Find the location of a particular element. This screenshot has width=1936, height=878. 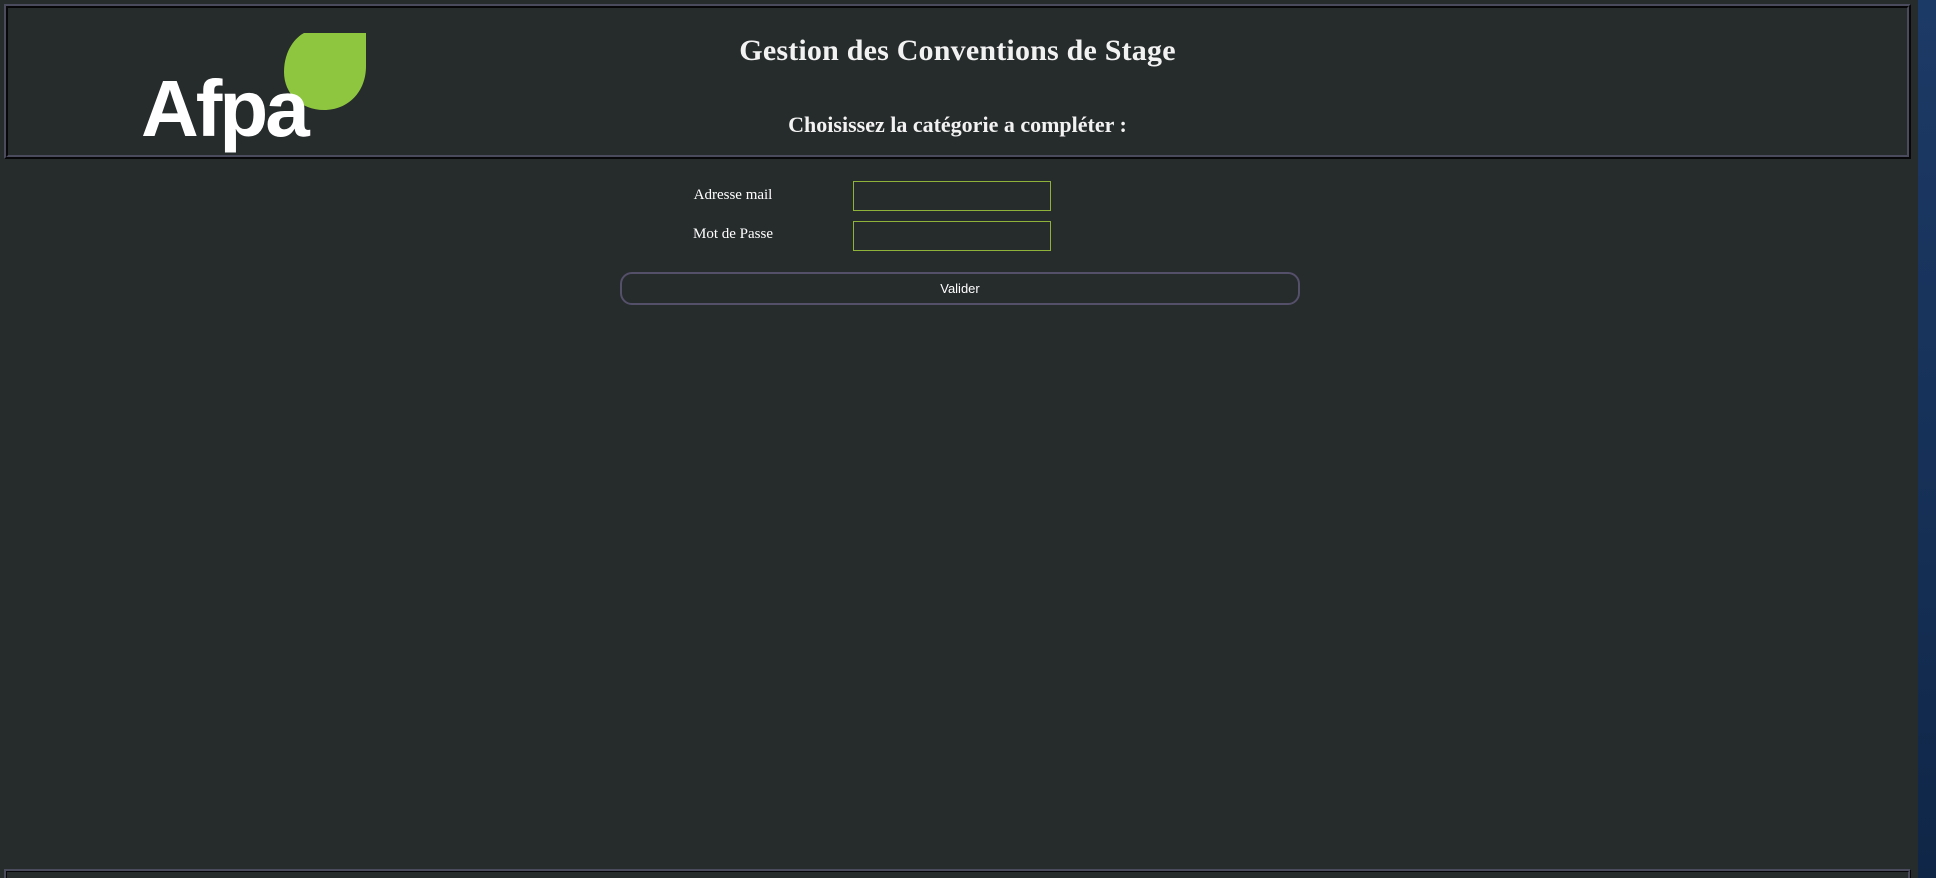

email-label: Adresse mail is located at coordinates (733, 195).